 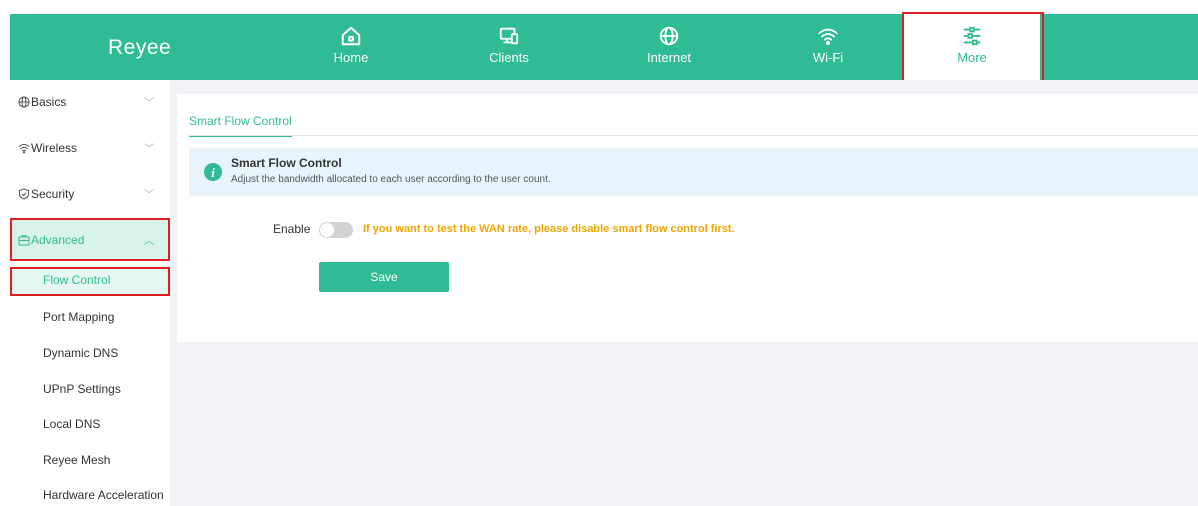 What do you see at coordinates (669, 57) in the screenshot?
I see `nav-internet-label: Internet` at bounding box center [669, 57].